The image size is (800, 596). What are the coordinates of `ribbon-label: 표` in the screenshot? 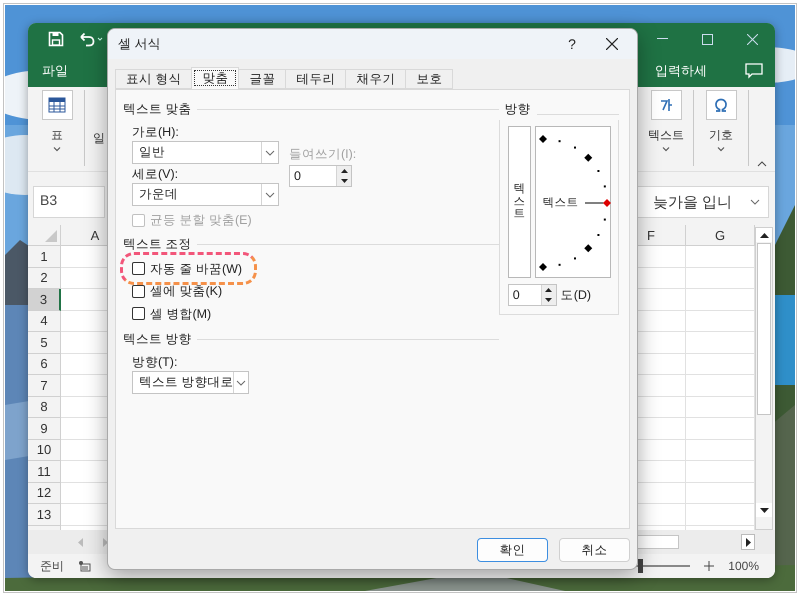 It's located at (57, 135).